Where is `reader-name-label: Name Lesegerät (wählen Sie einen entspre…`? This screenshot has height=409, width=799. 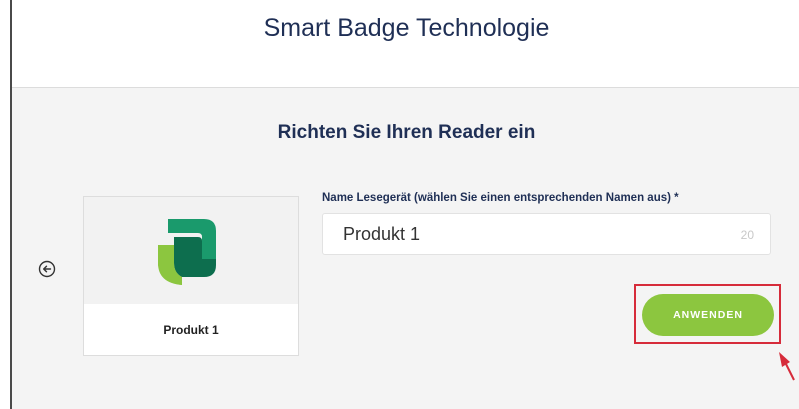 reader-name-label: Name Lesegerät (wählen Sie einen entspre… is located at coordinates (500, 198).